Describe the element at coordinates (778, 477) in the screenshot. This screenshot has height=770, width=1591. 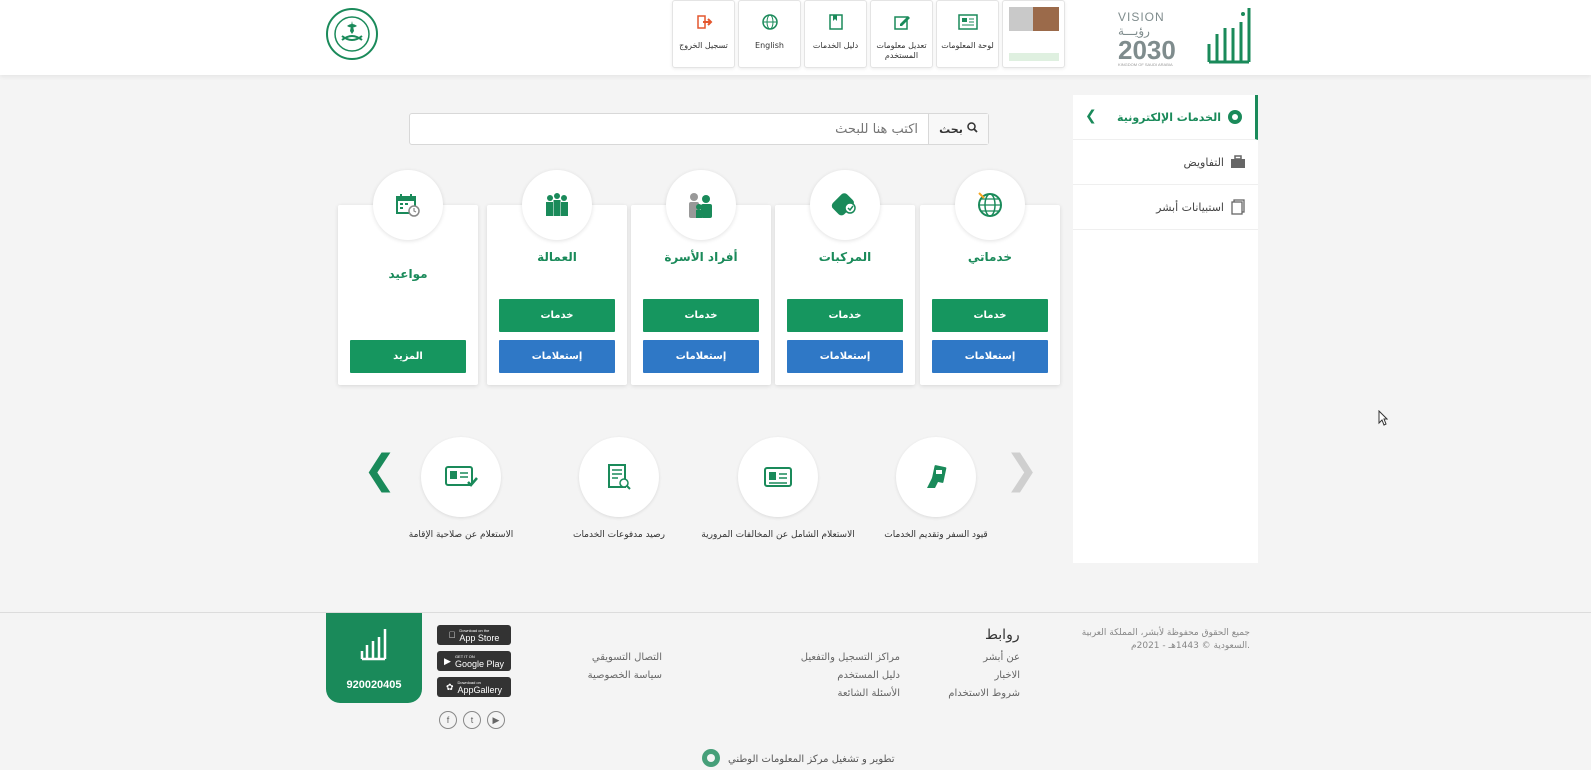
I see `id-card-icon` at that location.